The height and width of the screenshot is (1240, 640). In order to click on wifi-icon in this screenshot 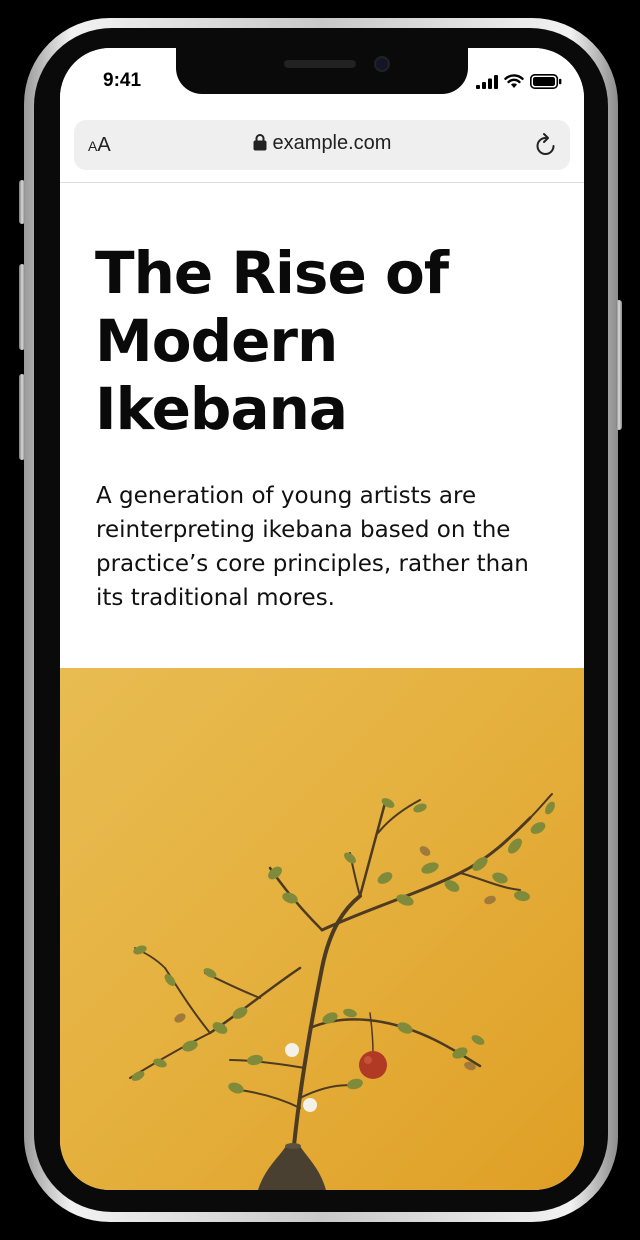, I will do `click(514, 81)`.